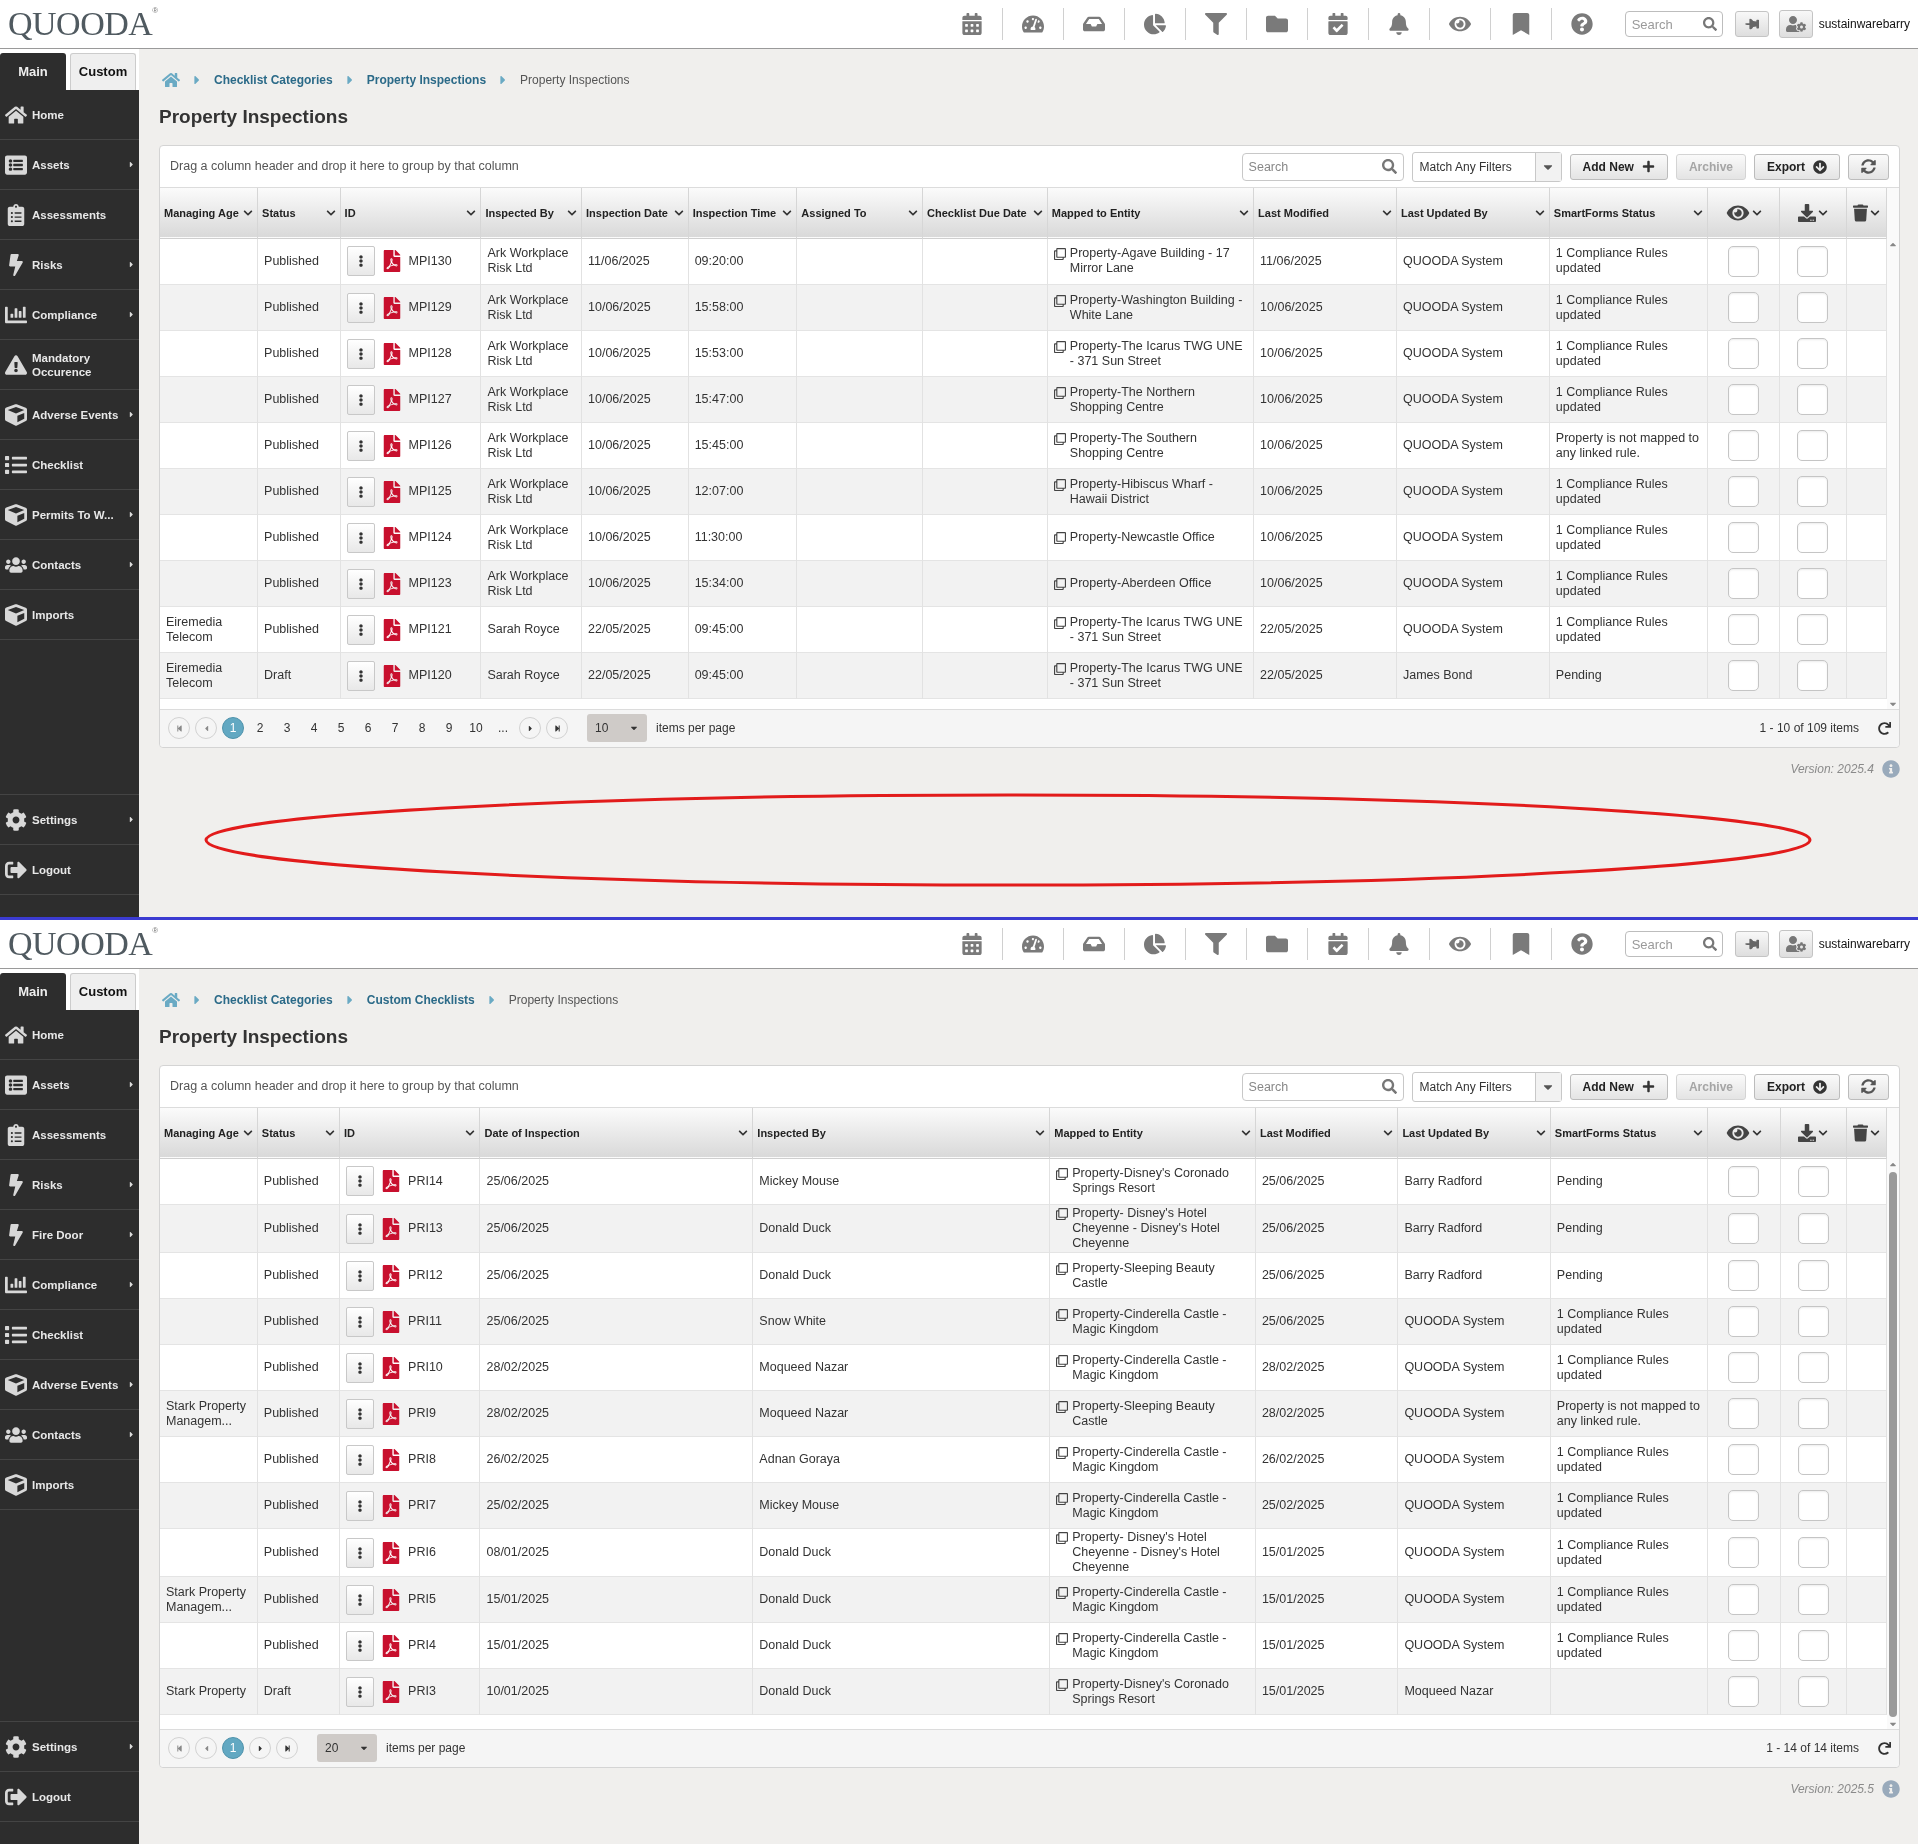 This screenshot has width=1918, height=1844. What do you see at coordinates (33, 71) in the screenshot?
I see `sidebar-tab: Main` at bounding box center [33, 71].